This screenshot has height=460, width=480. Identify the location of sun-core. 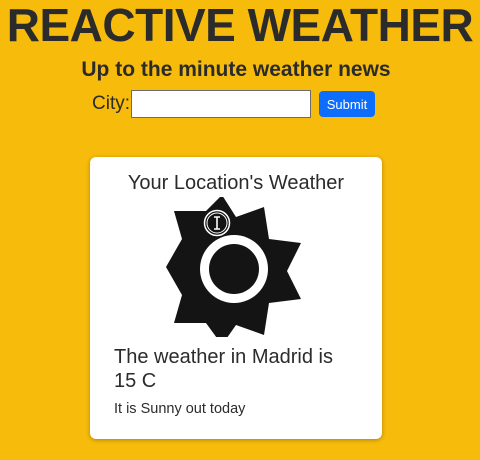
(234, 269).